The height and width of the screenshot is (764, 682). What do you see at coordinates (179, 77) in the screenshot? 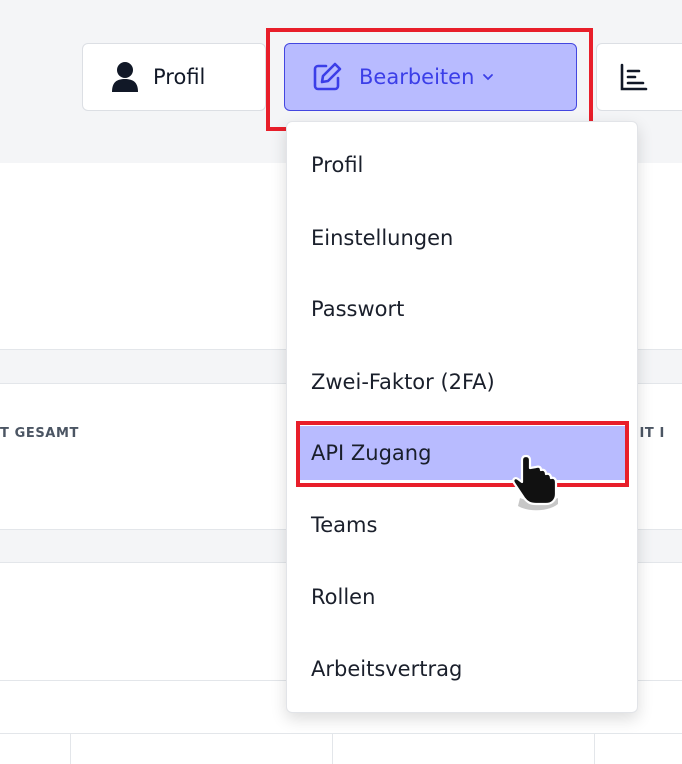
I see `profile-button-label: Profil` at bounding box center [179, 77].